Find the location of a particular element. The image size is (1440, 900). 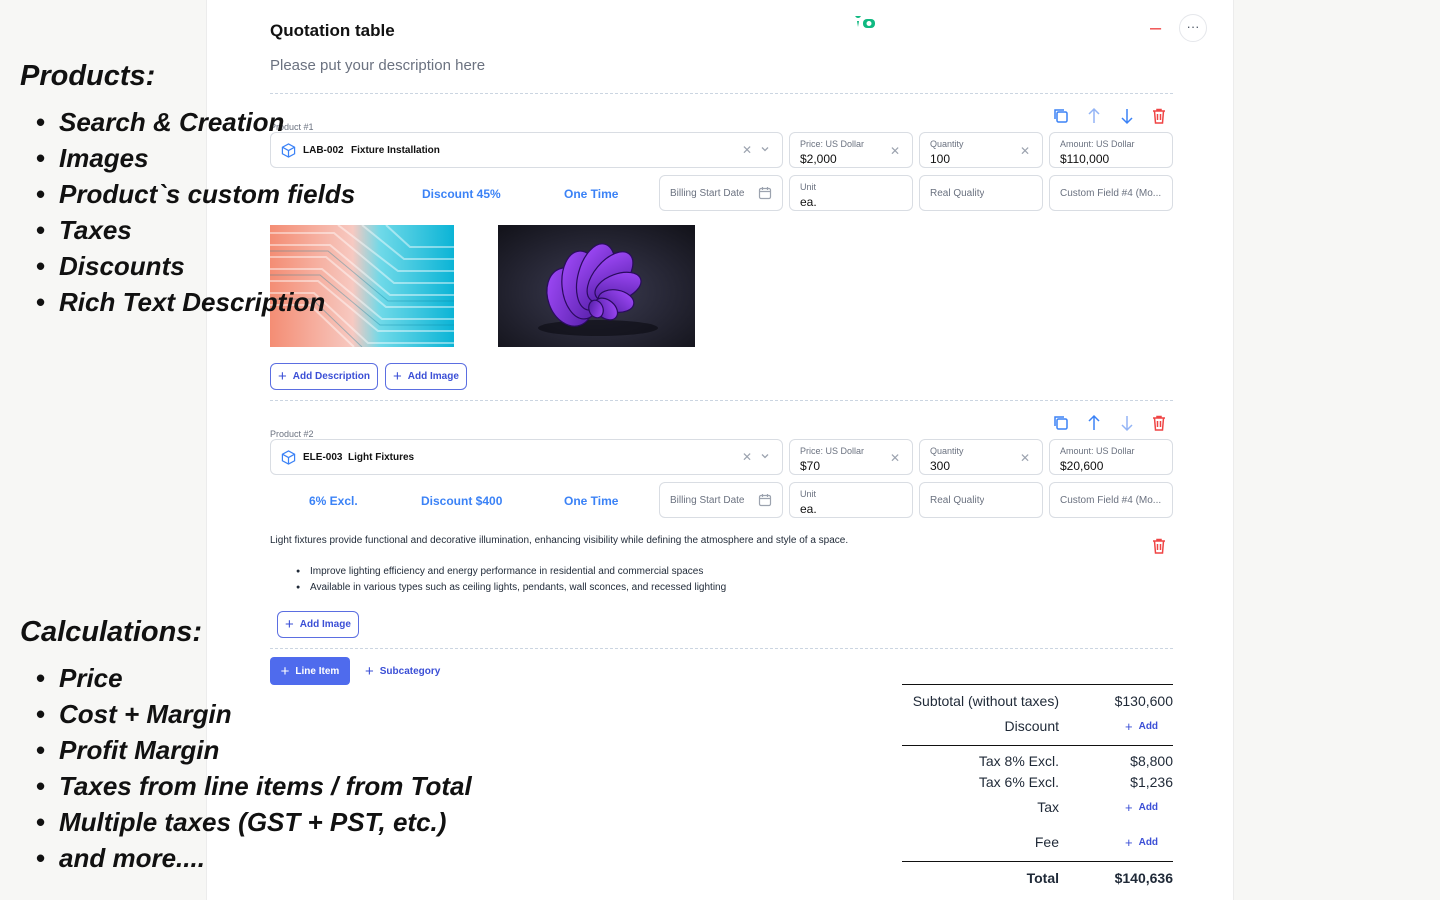

product-search-field: ELE-003 Light Fixtures ✕ is located at coordinates (526, 457).